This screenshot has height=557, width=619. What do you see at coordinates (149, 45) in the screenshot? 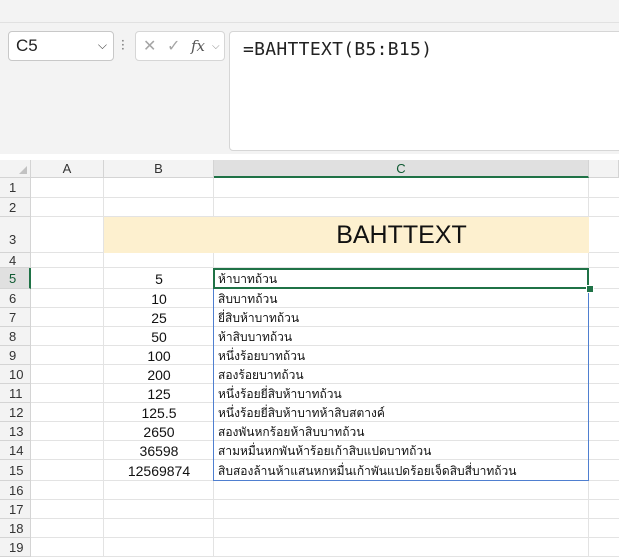
I see `cancel-icon: ✕` at bounding box center [149, 45].